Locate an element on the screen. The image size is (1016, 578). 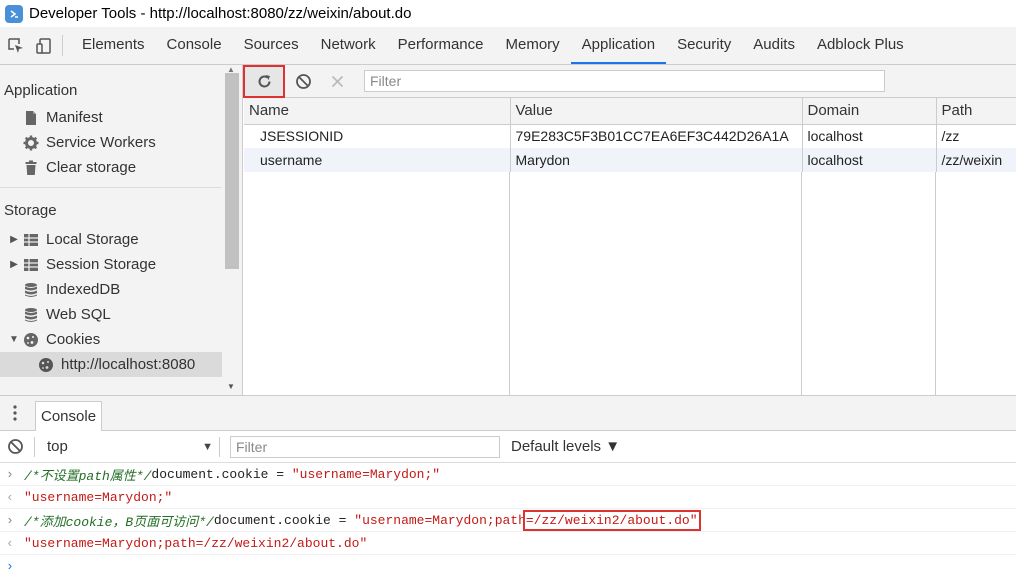
result-value: "username=Marydon;" is located at coordinates (98, 497).